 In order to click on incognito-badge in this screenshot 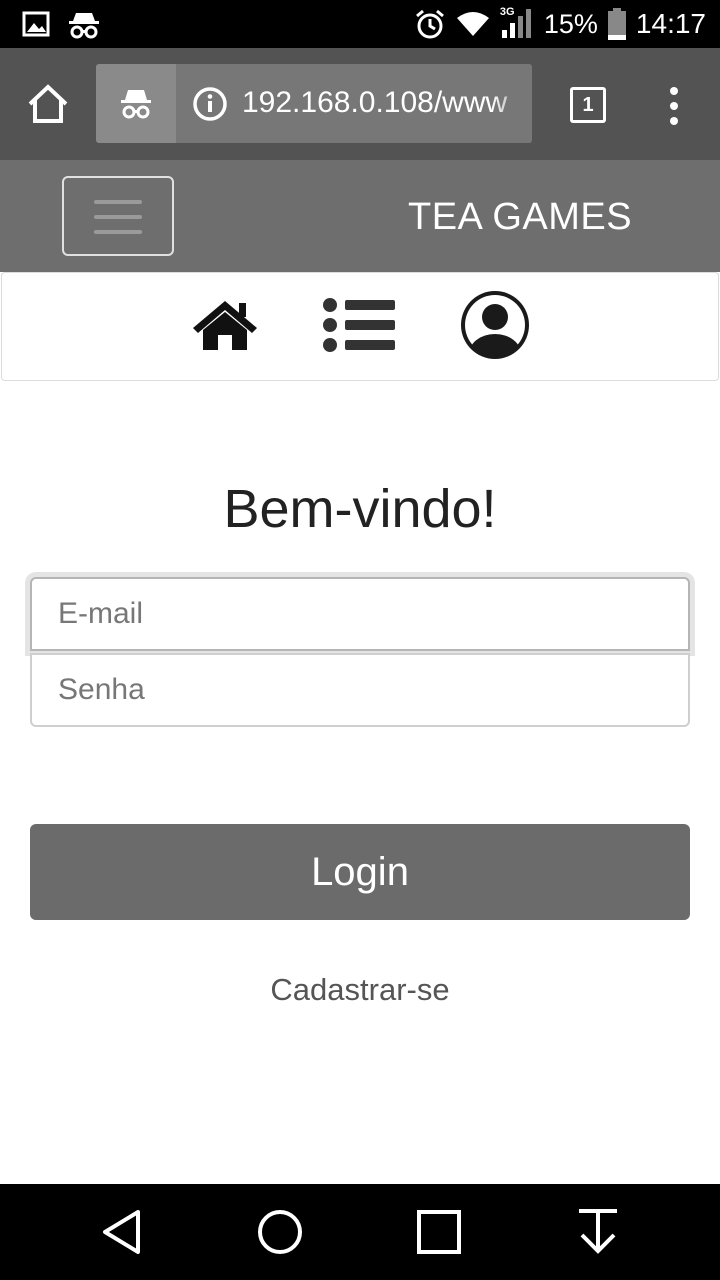, I will do `click(136, 103)`.